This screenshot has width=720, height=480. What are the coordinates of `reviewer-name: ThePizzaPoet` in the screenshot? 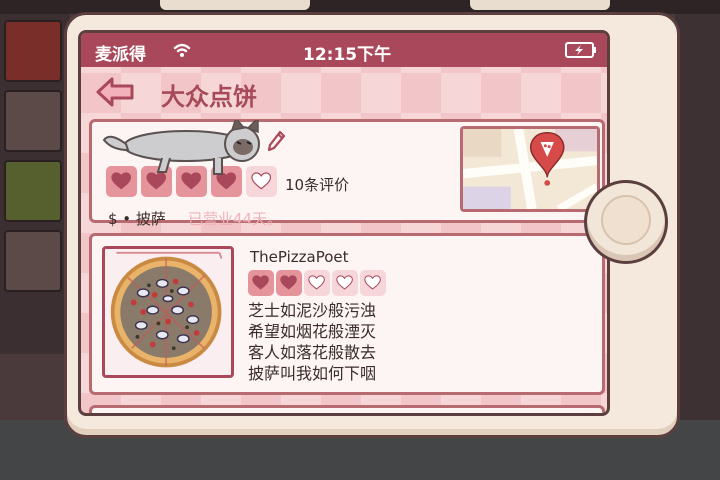 It's located at (299, 257).